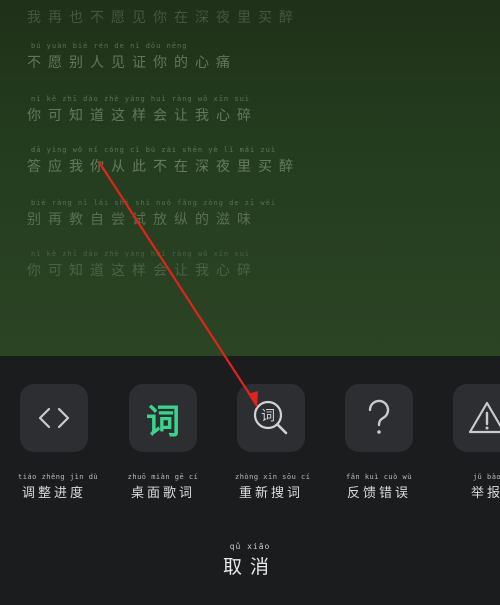  I want to click on action-label: 桌面歌词, so click(162, 493).